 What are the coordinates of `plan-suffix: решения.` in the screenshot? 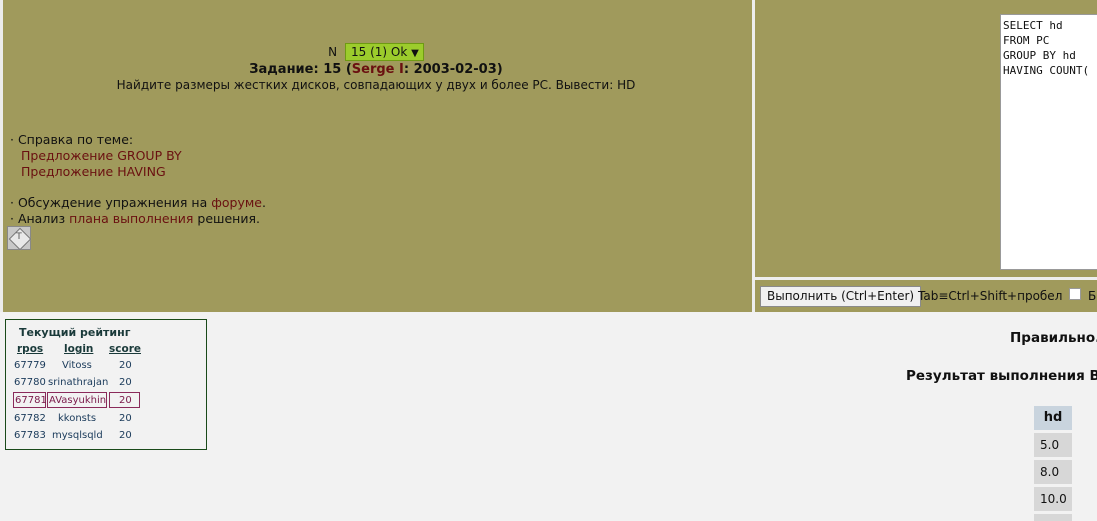 It's located at (226, 218).